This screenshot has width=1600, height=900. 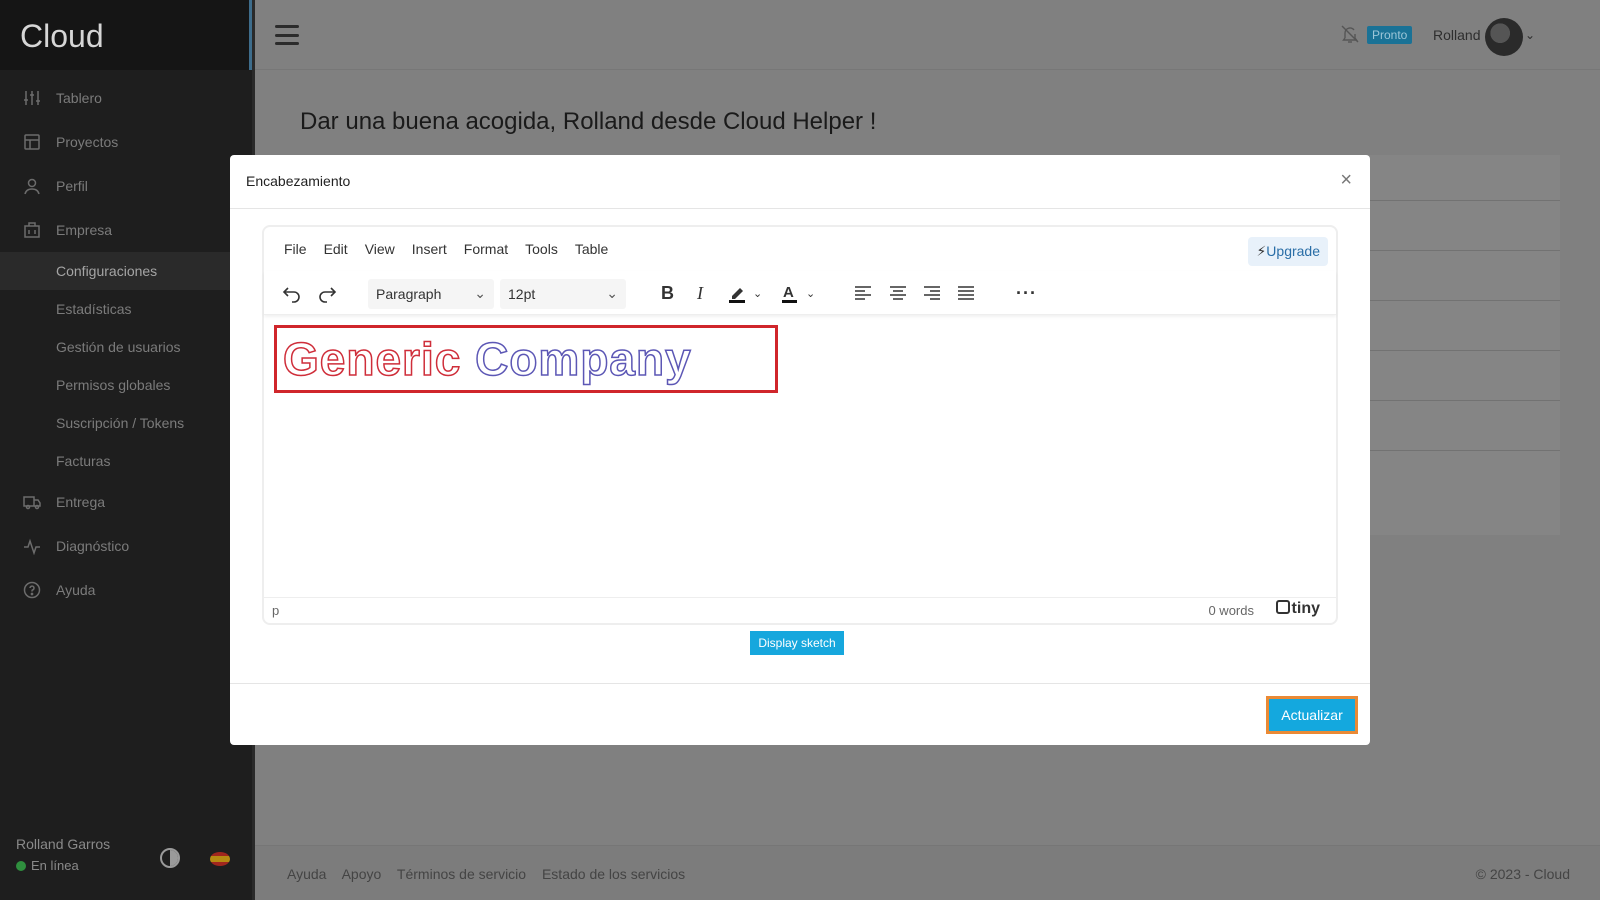 I want to click on word-count: 0 words, so click(x=1231, y=610).